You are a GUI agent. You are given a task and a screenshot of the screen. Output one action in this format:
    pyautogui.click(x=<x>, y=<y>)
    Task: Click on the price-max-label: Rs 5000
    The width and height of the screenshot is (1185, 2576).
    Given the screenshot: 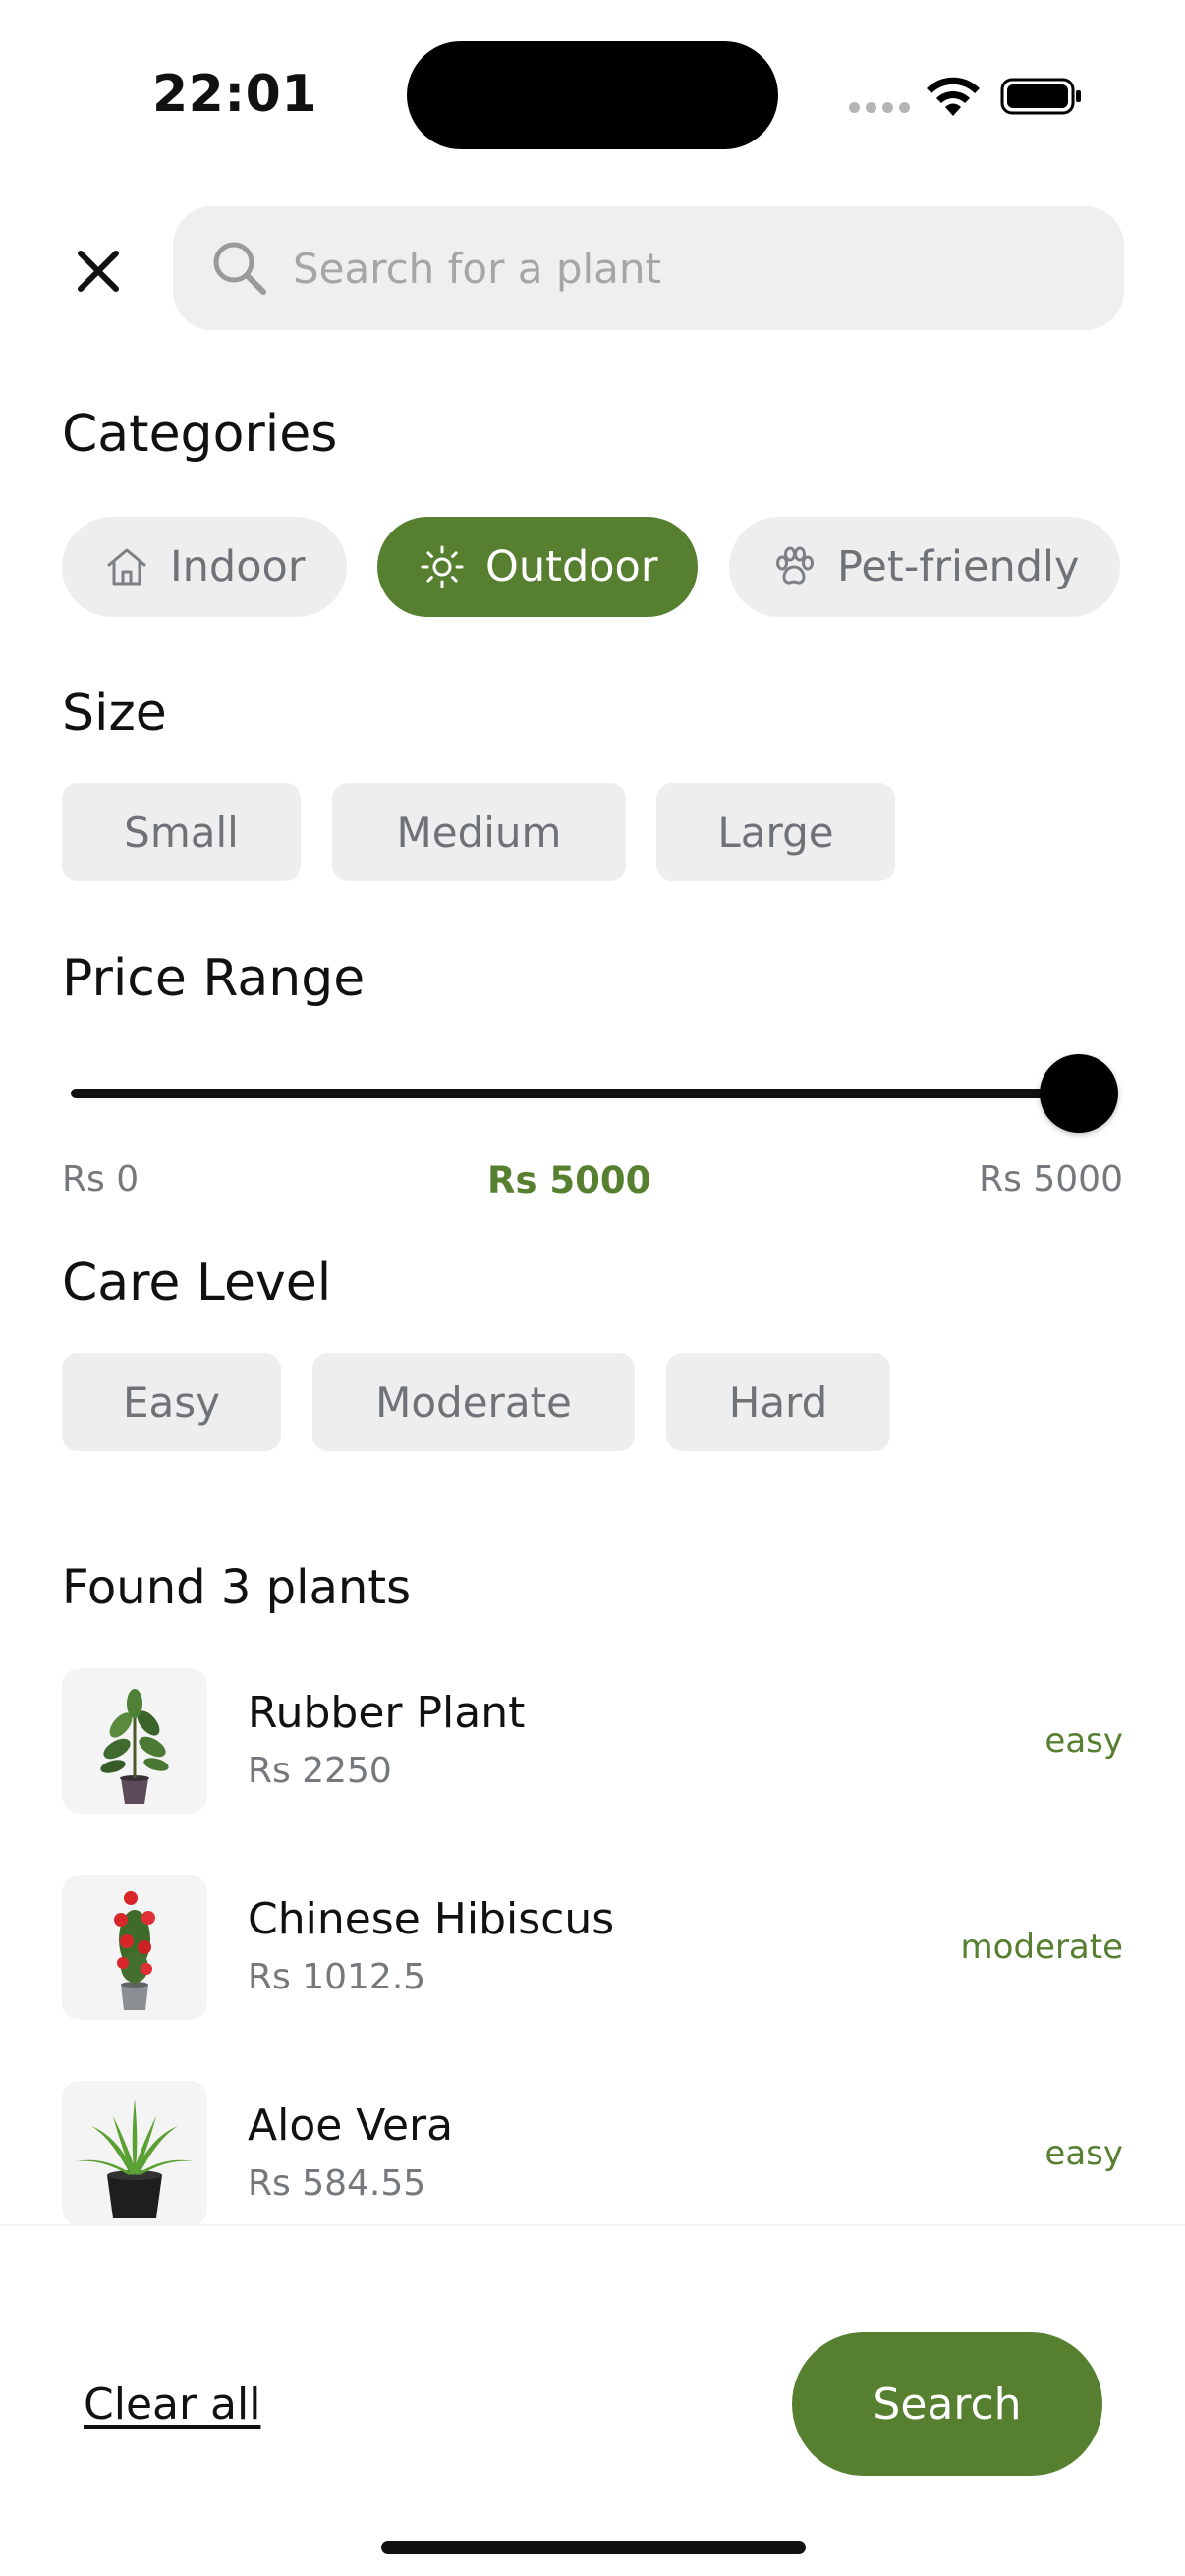 What is the action you would take?
    pyautogui.click(x=1051, y=1179)
    